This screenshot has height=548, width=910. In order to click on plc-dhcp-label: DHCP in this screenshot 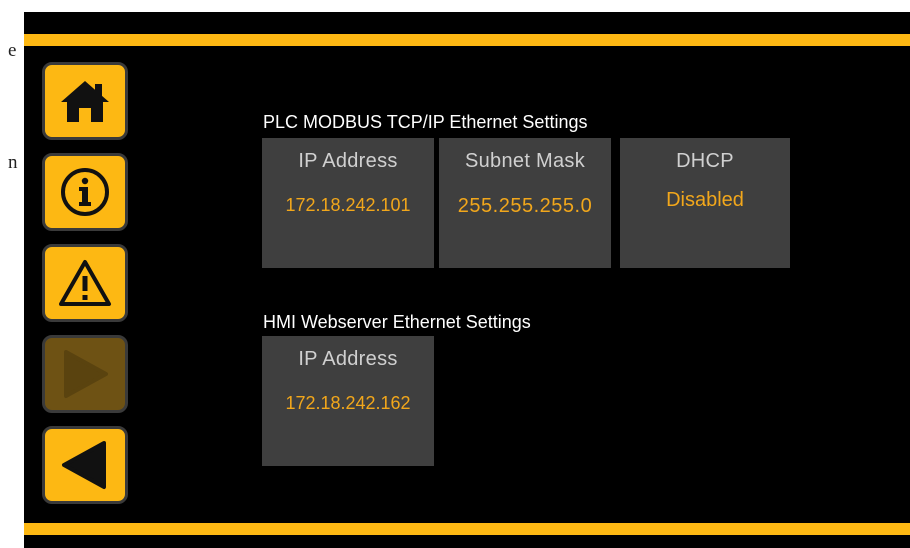, I will do `click(705, 161)`.